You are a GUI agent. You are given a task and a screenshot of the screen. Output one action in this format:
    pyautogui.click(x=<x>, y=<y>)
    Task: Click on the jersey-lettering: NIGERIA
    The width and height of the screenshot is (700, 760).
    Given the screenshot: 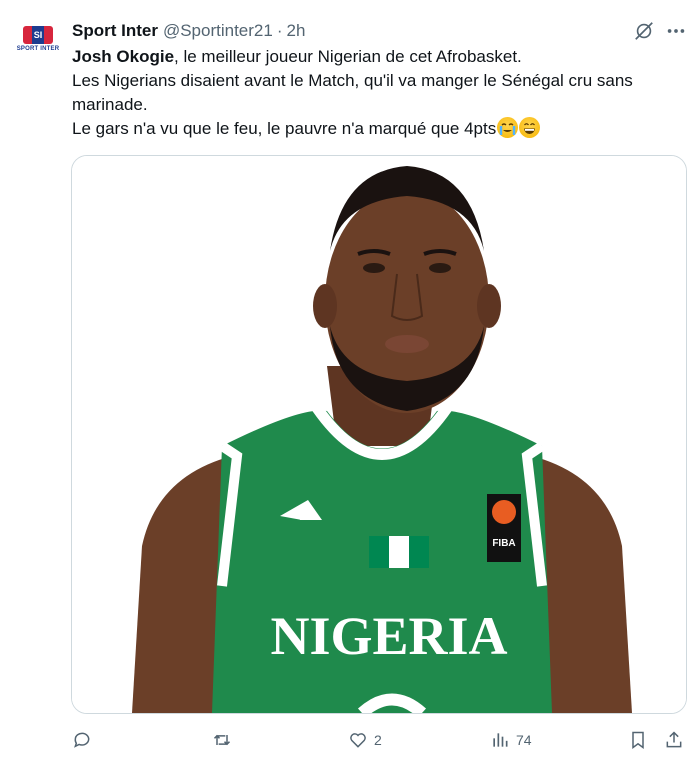 What is the action you would take?
    pyautogui.click(x=388, y=636)
    